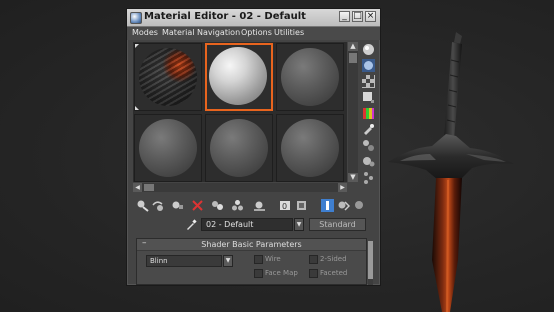  What do you see at coordinates (357, 16) in the screenshot?
I see `maximize-button: □` at bounding box center [357, 16].